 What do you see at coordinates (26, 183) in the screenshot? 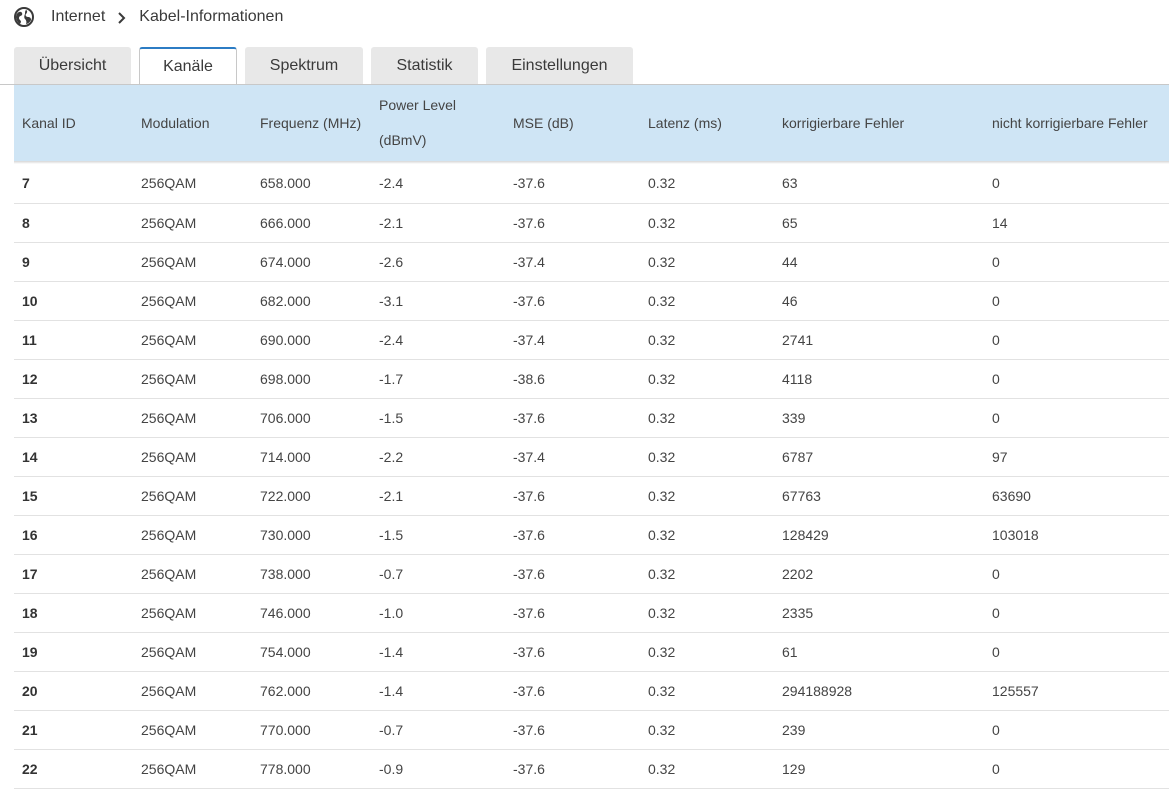
I see `cell-id: 7` at bounding box center [26, 183].